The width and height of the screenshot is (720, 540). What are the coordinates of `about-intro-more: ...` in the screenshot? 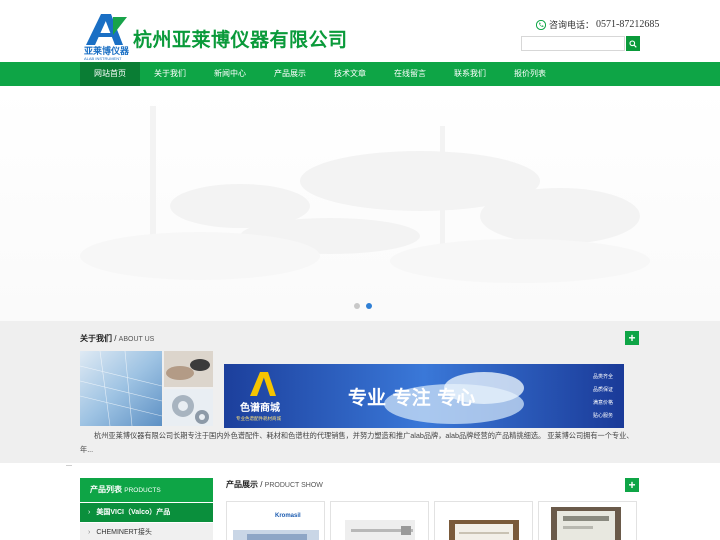 It's located at (69, 463).